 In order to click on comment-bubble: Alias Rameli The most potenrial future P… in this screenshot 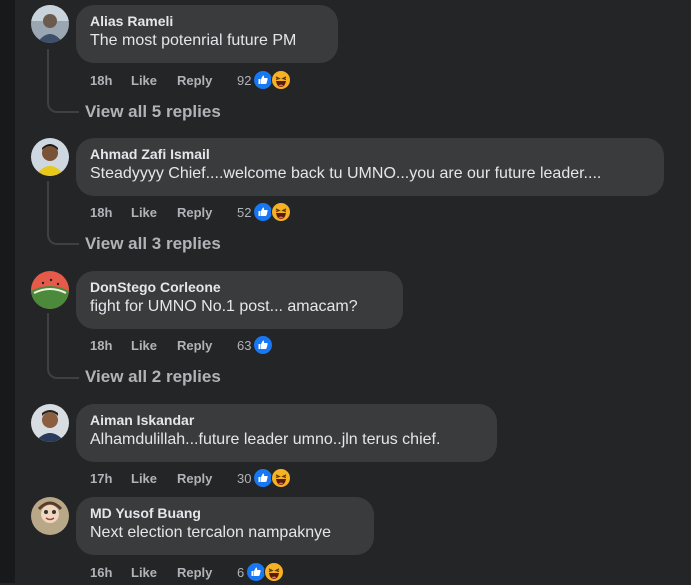, I will do `click(207, 34)`.